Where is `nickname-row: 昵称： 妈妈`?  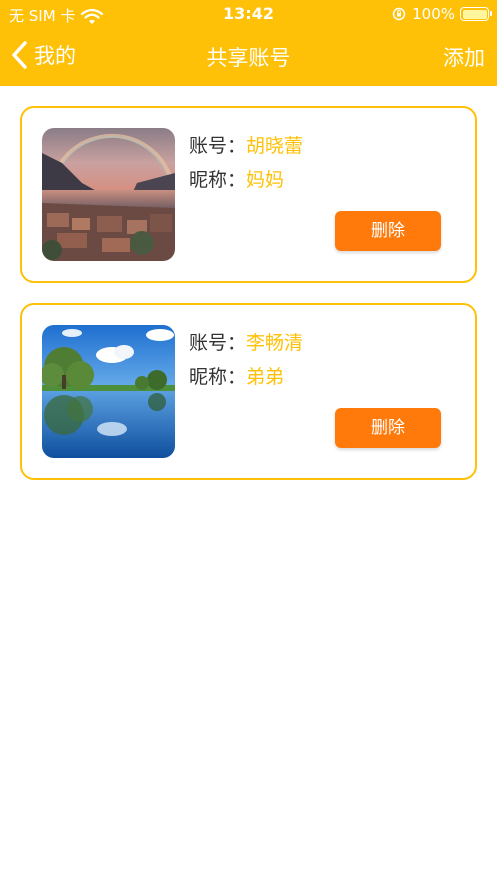 nickname-row: 昵称： 妈妈 is located at coordinates (236, 178).